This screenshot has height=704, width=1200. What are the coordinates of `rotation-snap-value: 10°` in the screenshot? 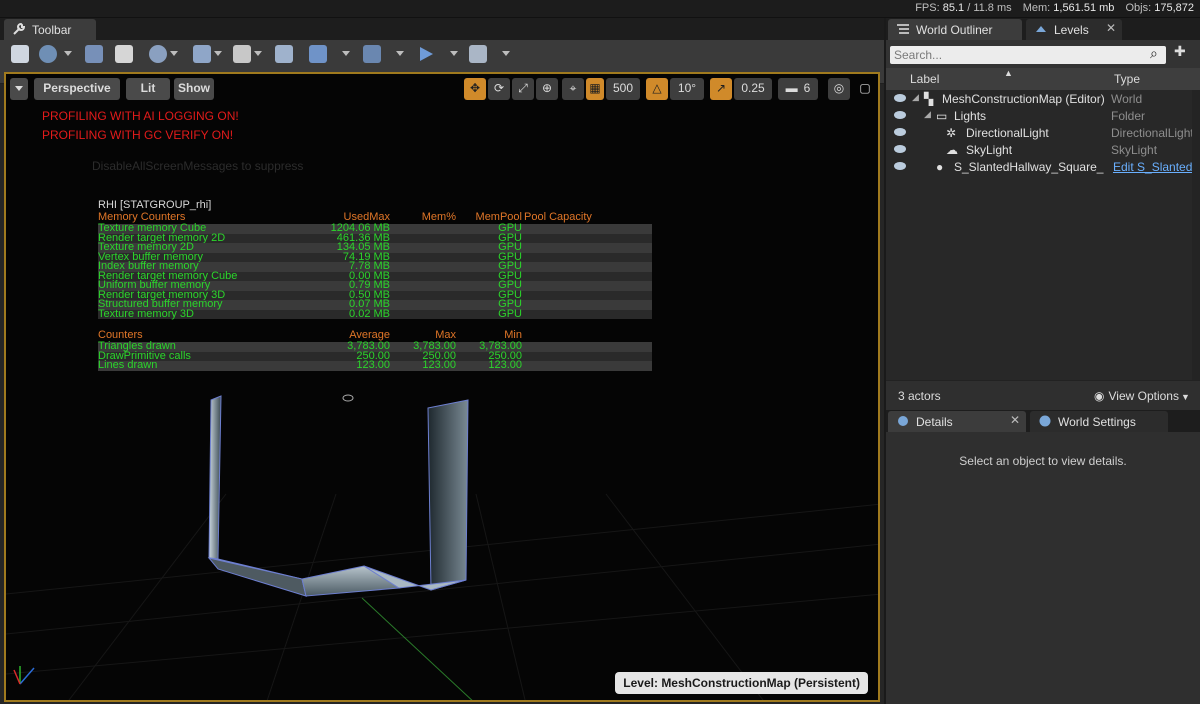 It's located at (687, 88).